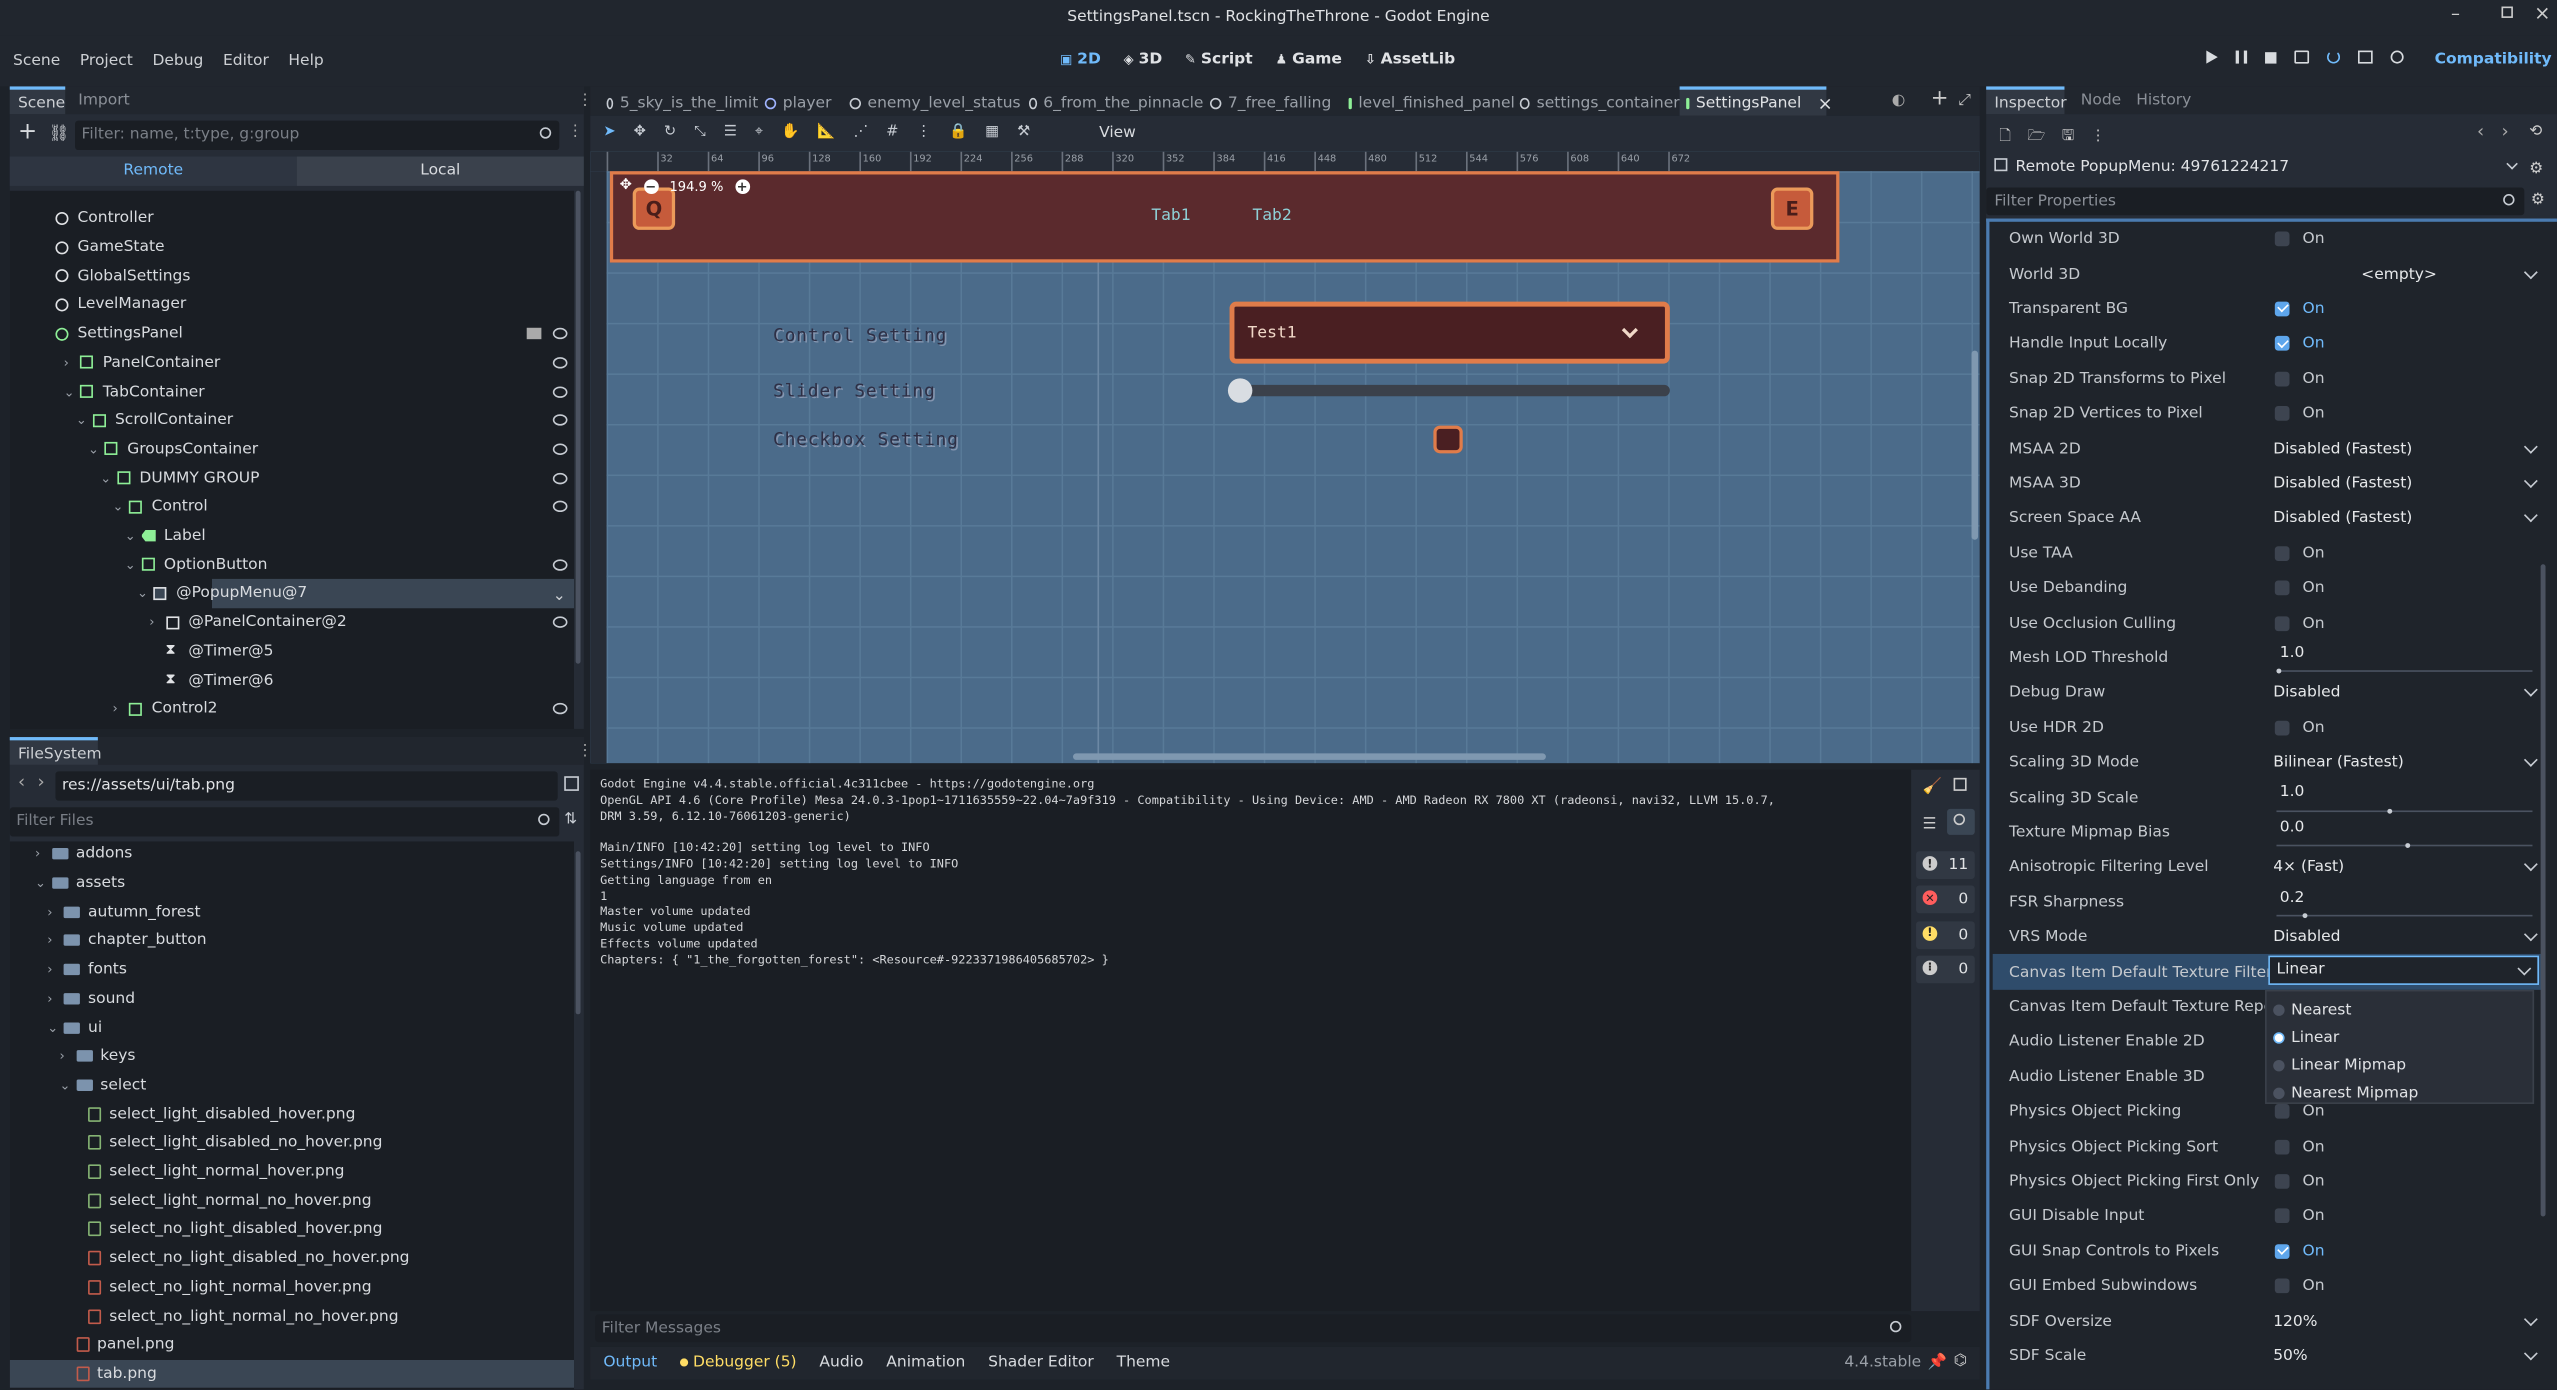 The image size is (2557, 1390). What do you see at coordinates (2290, 1356) in the screenshot?
I see `property-dropdown: 50%` at bounding box center [2290, 1356].